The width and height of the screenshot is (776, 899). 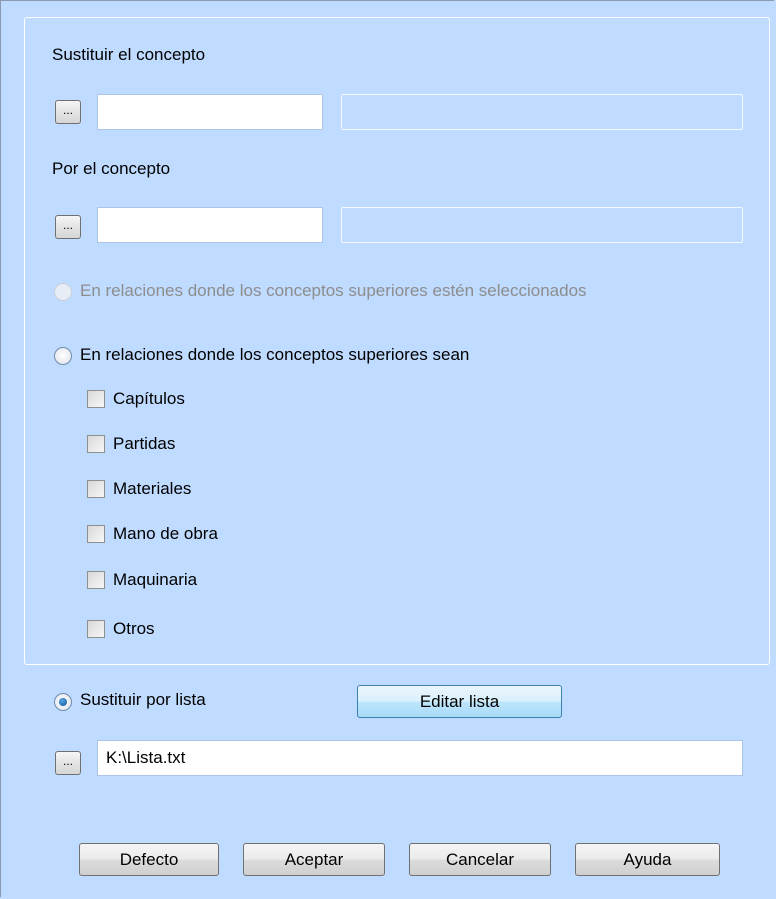 What do you see at coordinates (542, 112) in the screenshot?
I see `replace-description-field` at bounding box center [542, 112].